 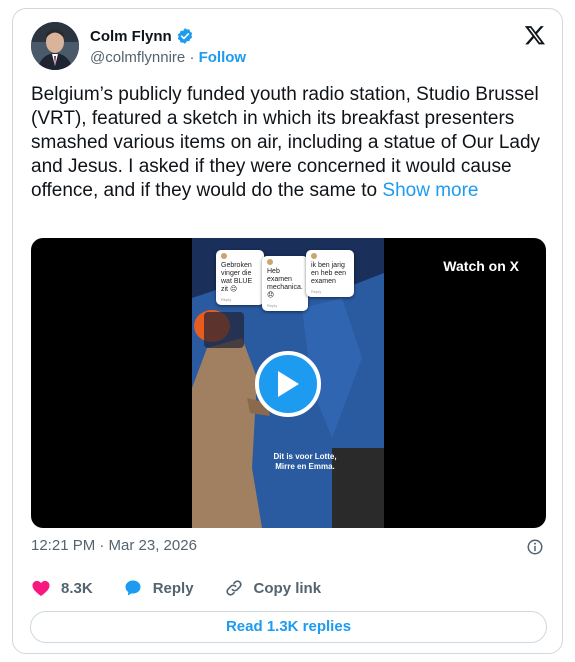 I want to click on heart-icon, so click(x=41, y=588).